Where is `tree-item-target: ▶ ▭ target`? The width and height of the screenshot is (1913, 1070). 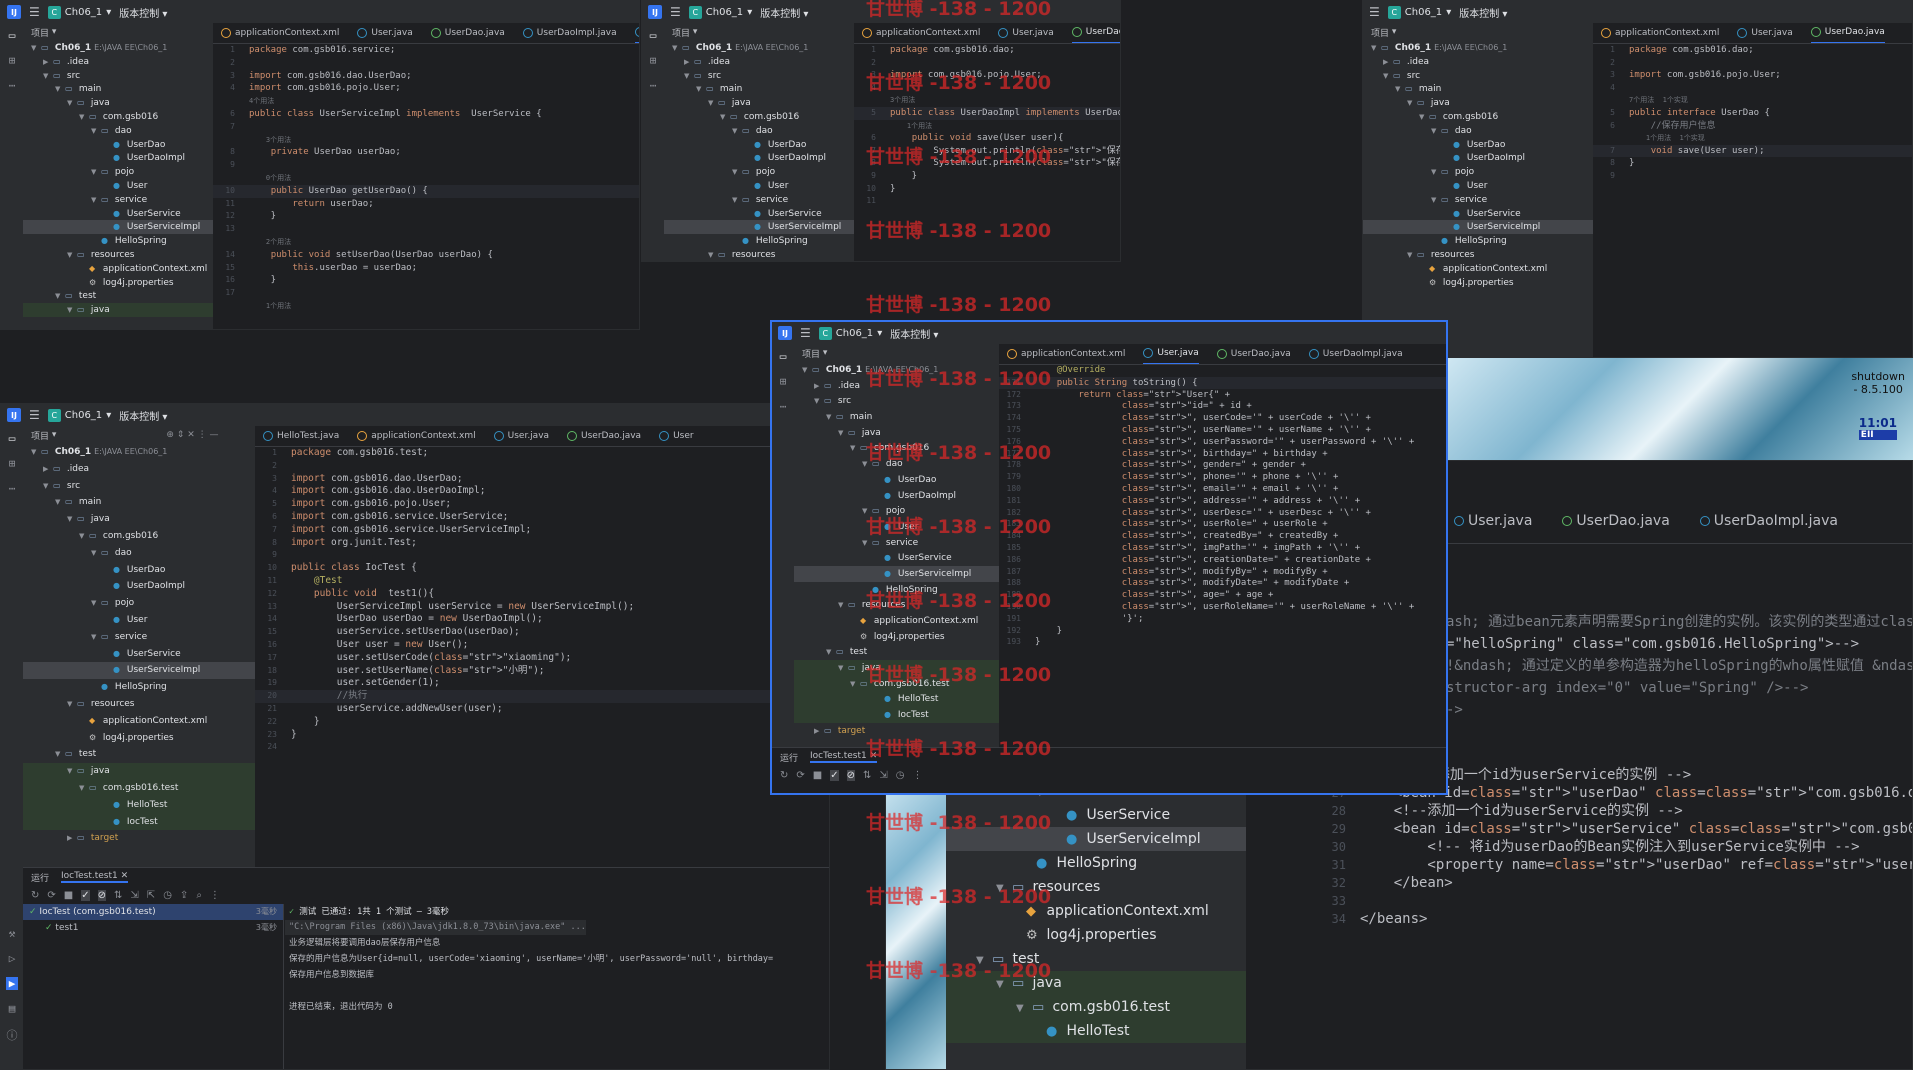 tree-item-target: ▶ ▭ target is located at coordinates (896, 731).